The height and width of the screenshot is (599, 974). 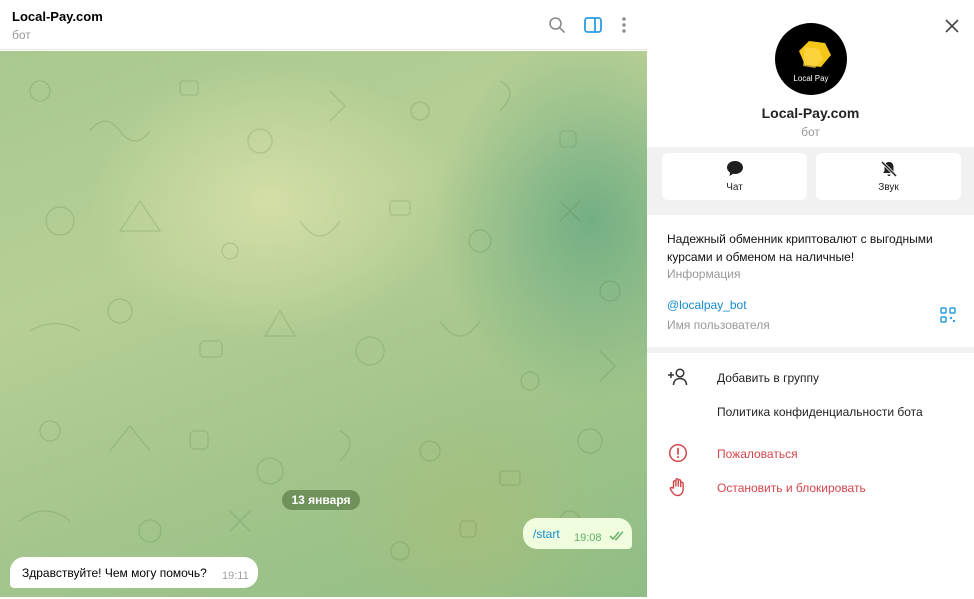 I want to click on more-vertical-icon, so click(x=624, y=25).